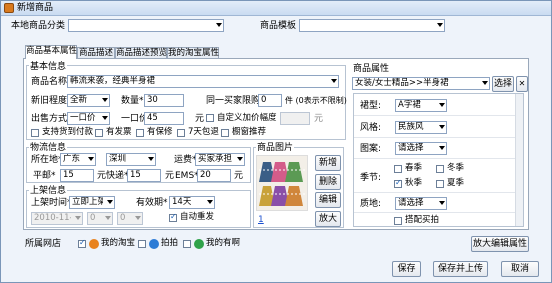 Image resolution: width=552 pixels, height=283 pixels. I want to click on sale-mode-select: 一口价, so click(88, 118).